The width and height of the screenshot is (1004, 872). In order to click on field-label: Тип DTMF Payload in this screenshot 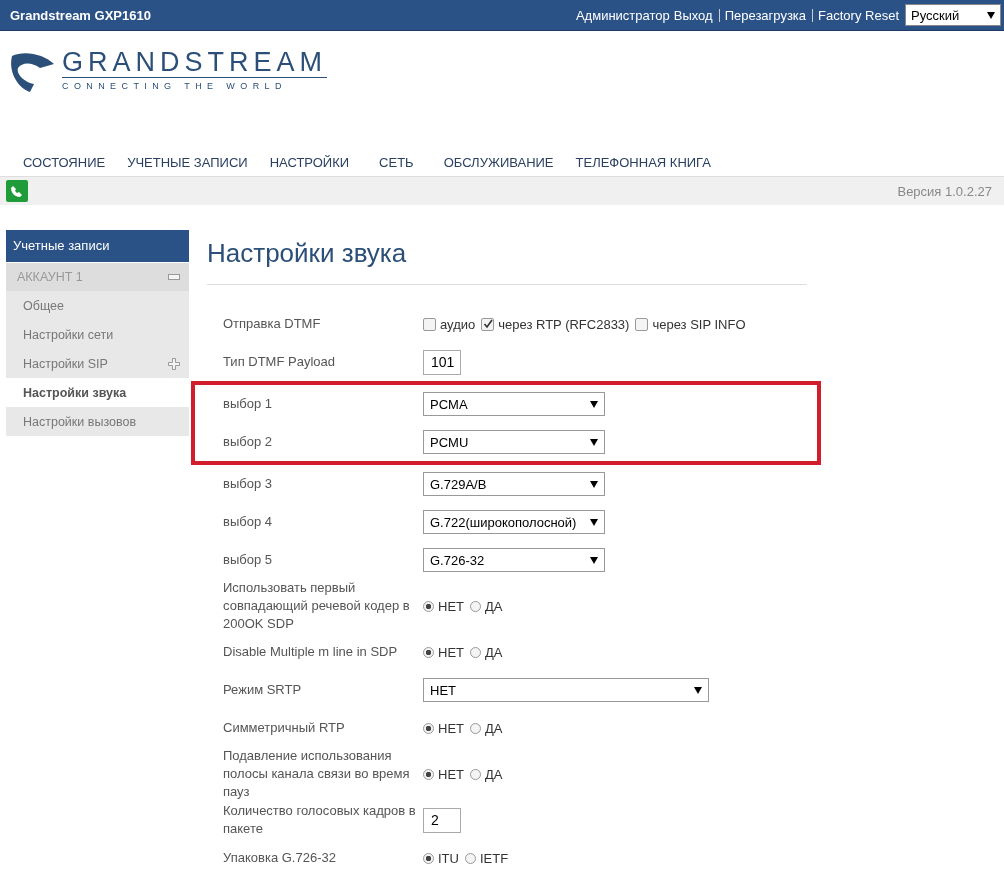, I will do `click(279, 362)`.